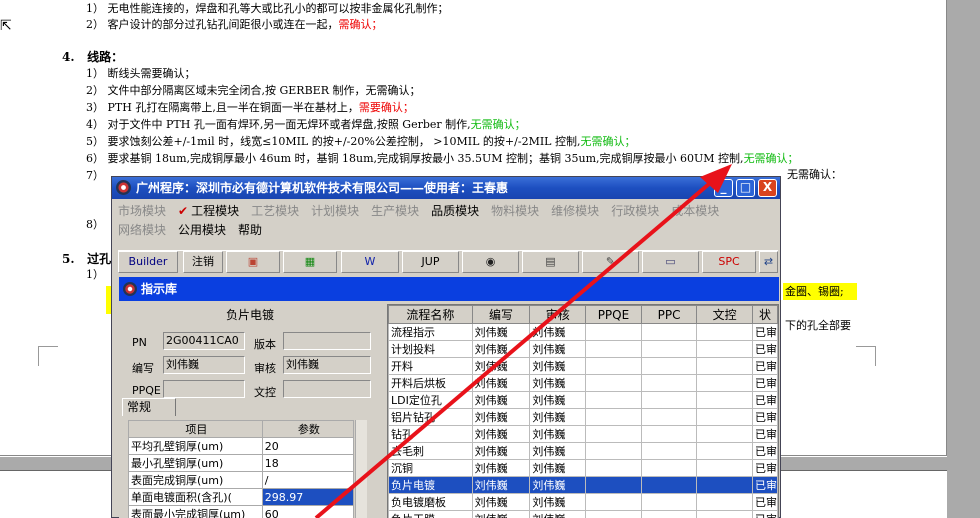 The height and width of the screenshot is (518, 980). What do you see at coordinates (765, 314) in the screenshot?
I see `flow-column-header: 状` at bounding box center [765, 314].